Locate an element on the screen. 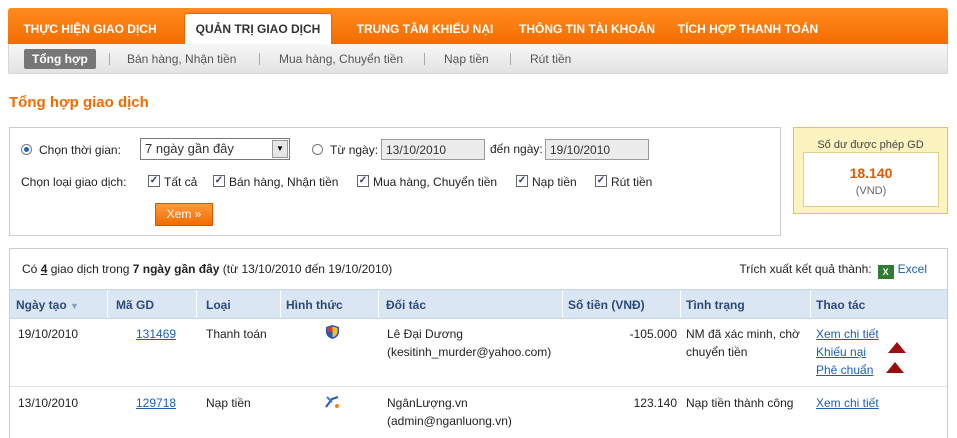 The width and height of the screenshot is (957, 438). result-period: 7 ngày gần đây is located at coordinates (176, 269).